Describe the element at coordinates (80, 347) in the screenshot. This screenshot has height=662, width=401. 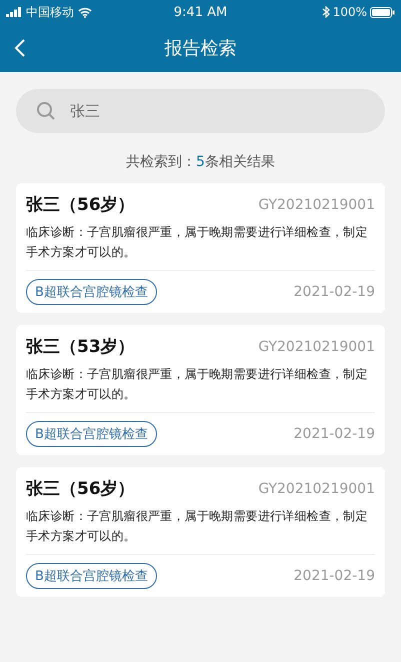
I see `patient-name: 张三（53岁）` at that location.